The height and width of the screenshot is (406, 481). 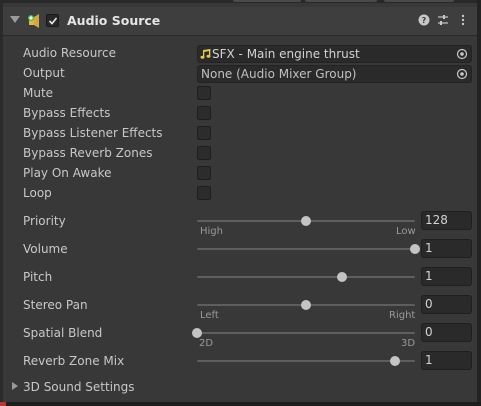 I want to click on stereo-pan-max-label: Right, so click(x=402, y=315).